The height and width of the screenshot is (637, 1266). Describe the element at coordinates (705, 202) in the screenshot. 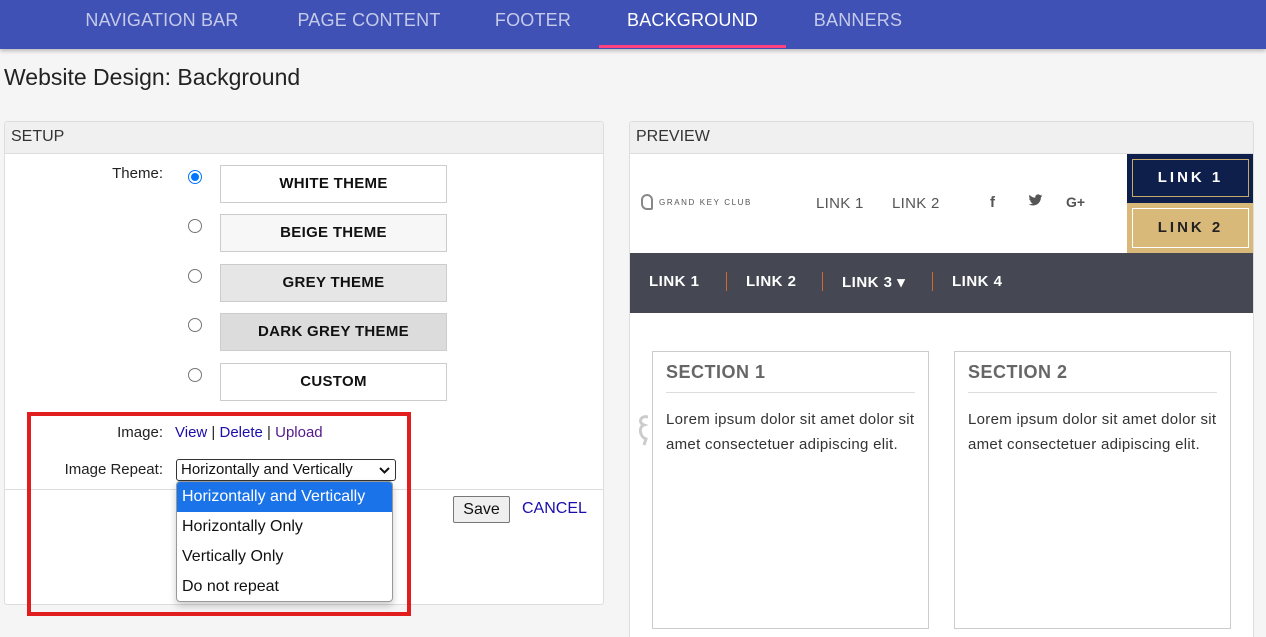

I see `logo-text: GRAND KEY CLUB` at that location.